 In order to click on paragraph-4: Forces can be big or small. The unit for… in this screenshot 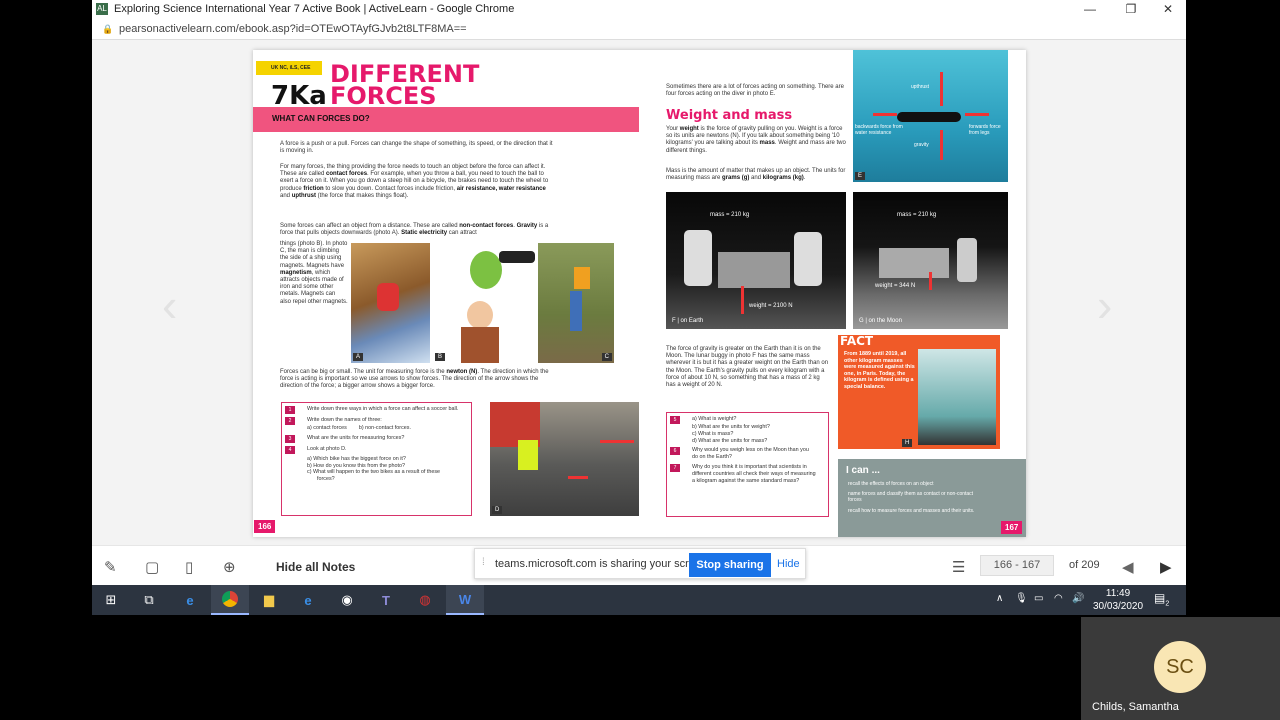, I will do `click(414, 379)`.